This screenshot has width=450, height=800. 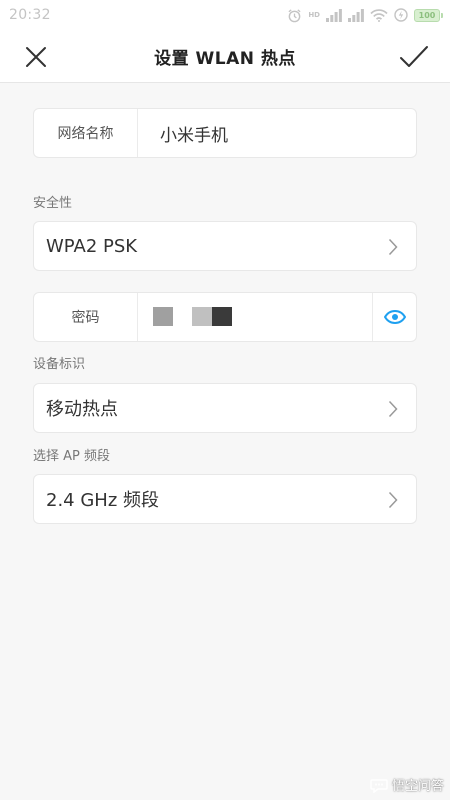 I want to click on battery-level: 100, so click(x=427, y=15).